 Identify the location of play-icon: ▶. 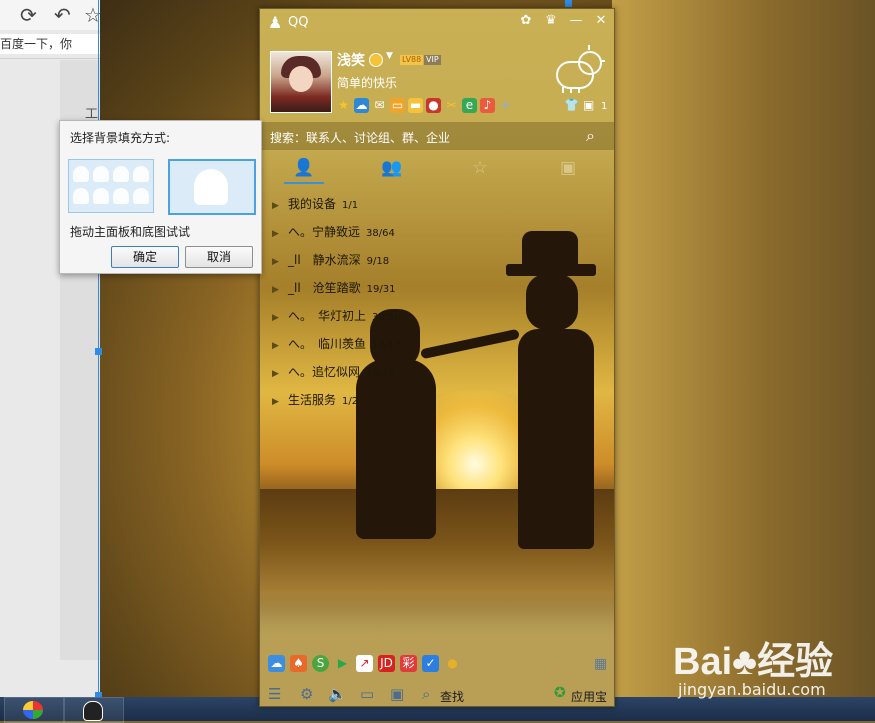
(342, 663).